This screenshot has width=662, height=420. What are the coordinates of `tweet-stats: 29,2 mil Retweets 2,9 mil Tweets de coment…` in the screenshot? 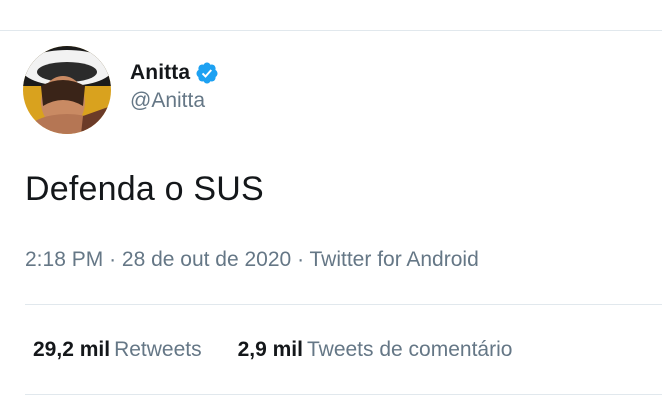 It's located at (272, 350).